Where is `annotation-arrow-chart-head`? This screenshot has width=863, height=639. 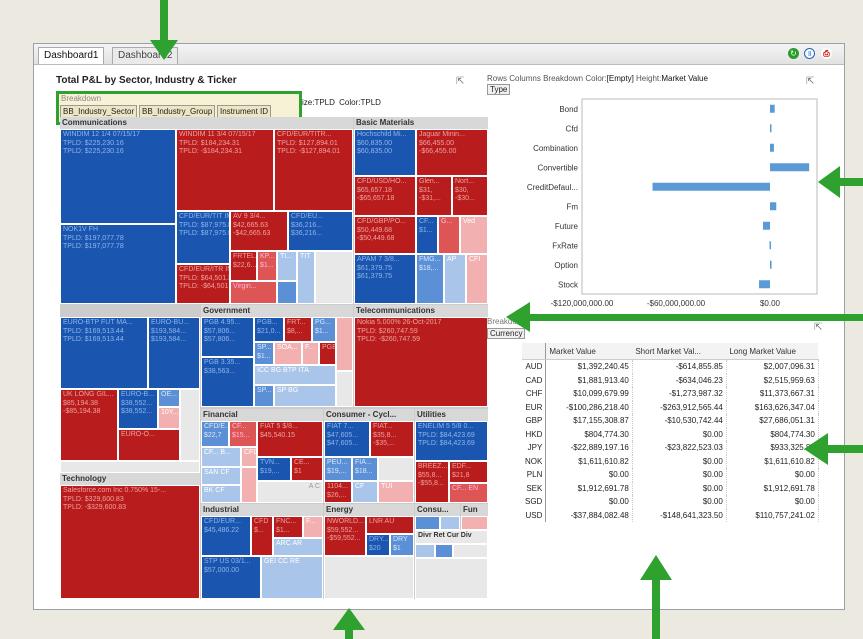 annotation-arrow-chart-head is located at coordinates (829, 182).